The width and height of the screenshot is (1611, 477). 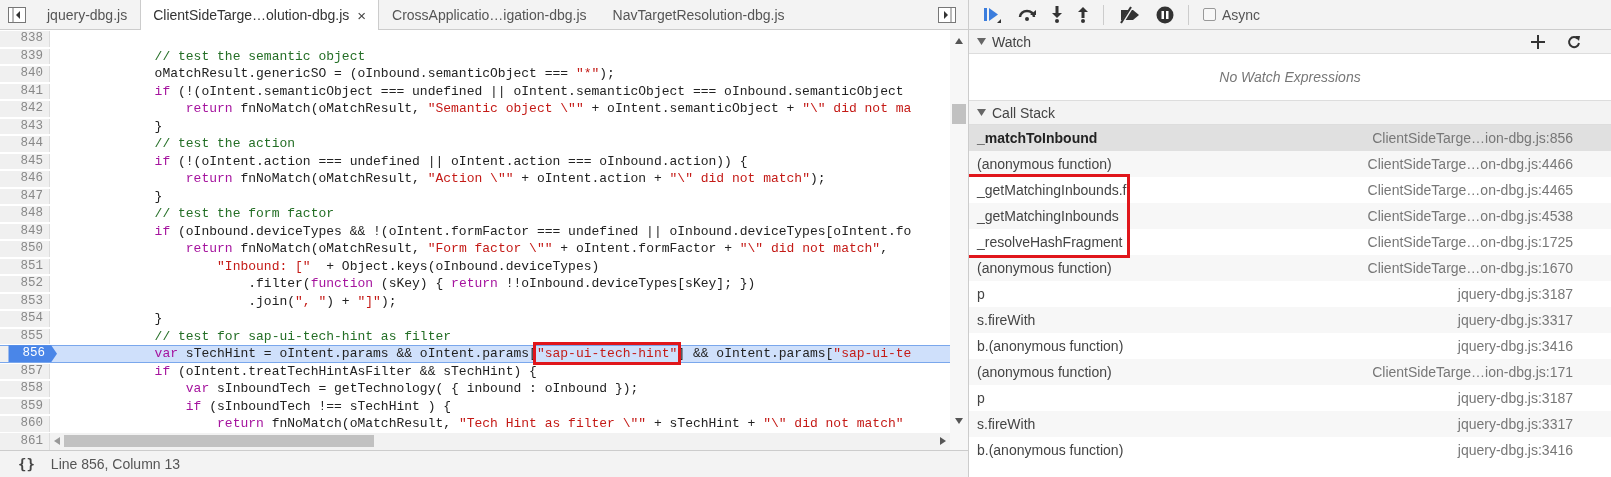 I want to click on code-line: if (!(oIntent.semanticObject === undefined || oIntent.semanticObject === oInbound.semanticObject, so click(x=528, y=91).